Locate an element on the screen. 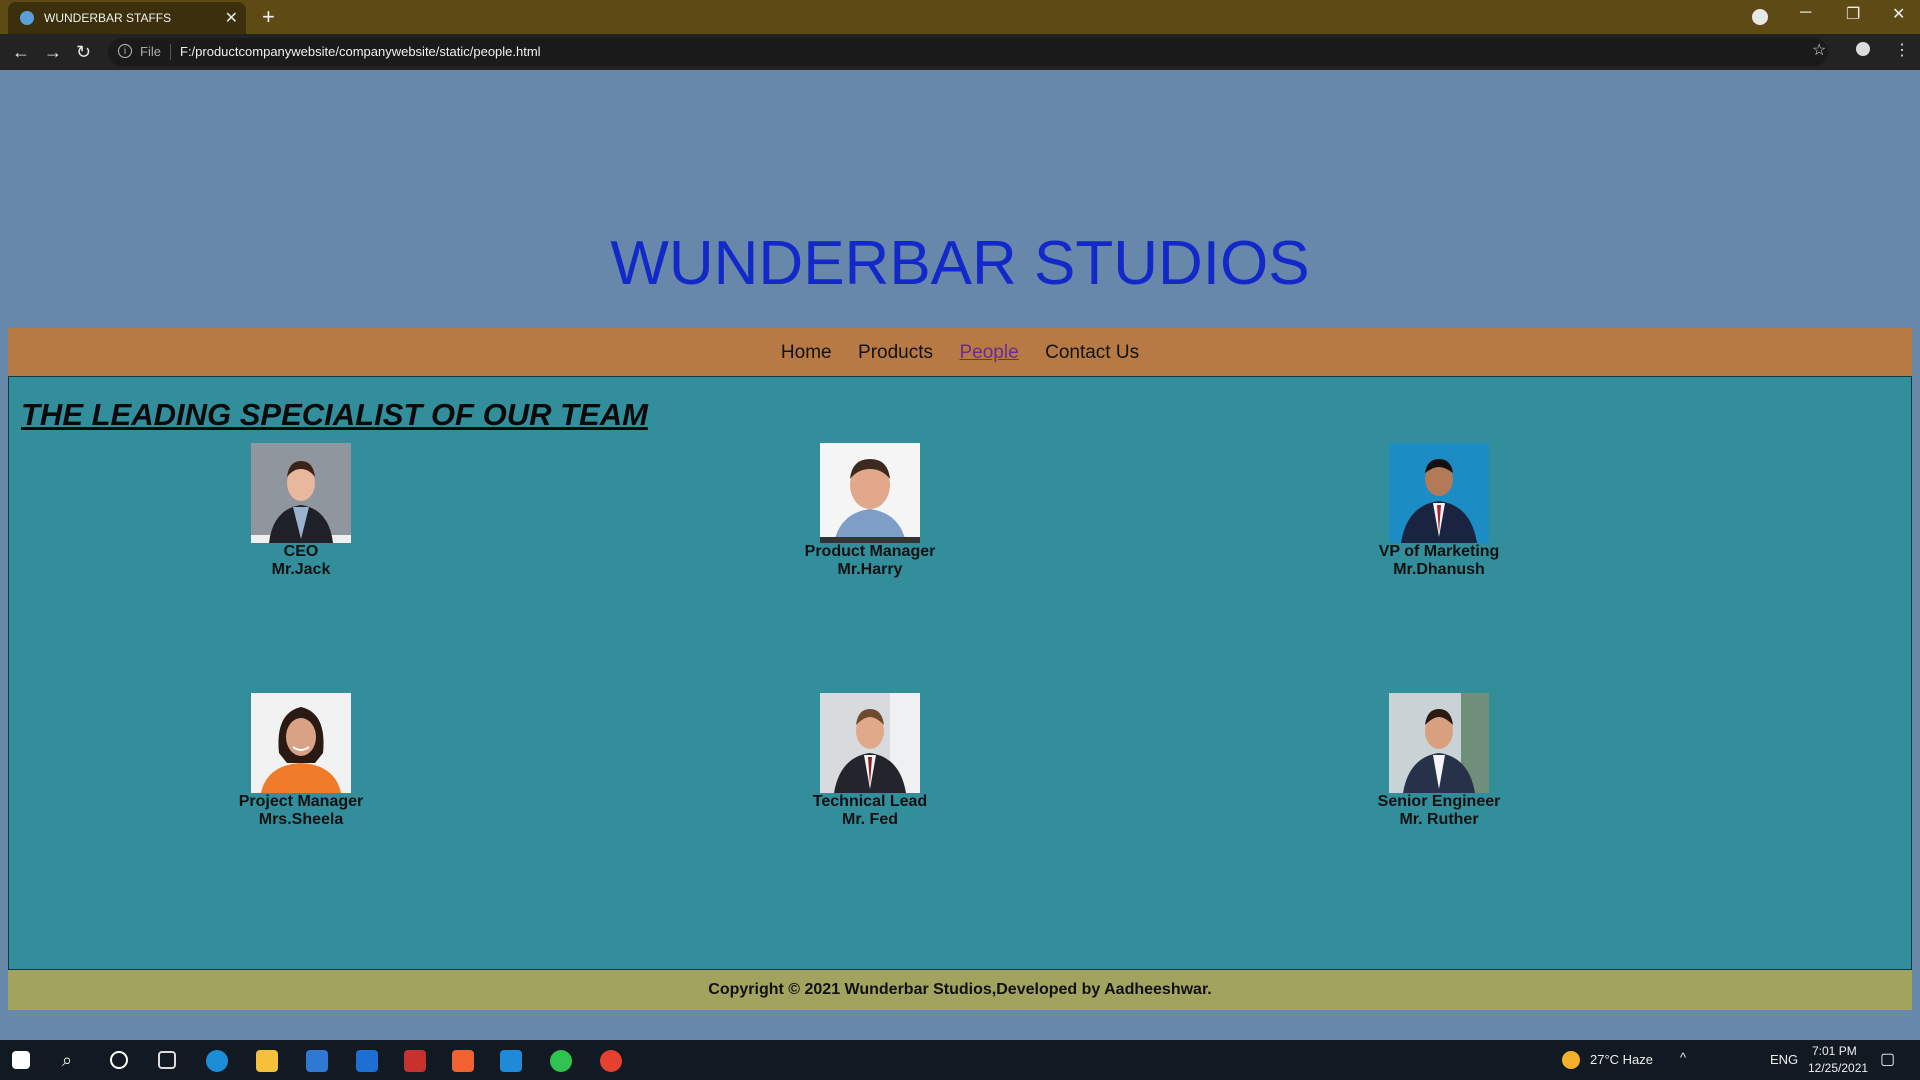  edge-icon is located at coordinates (217, 1061).